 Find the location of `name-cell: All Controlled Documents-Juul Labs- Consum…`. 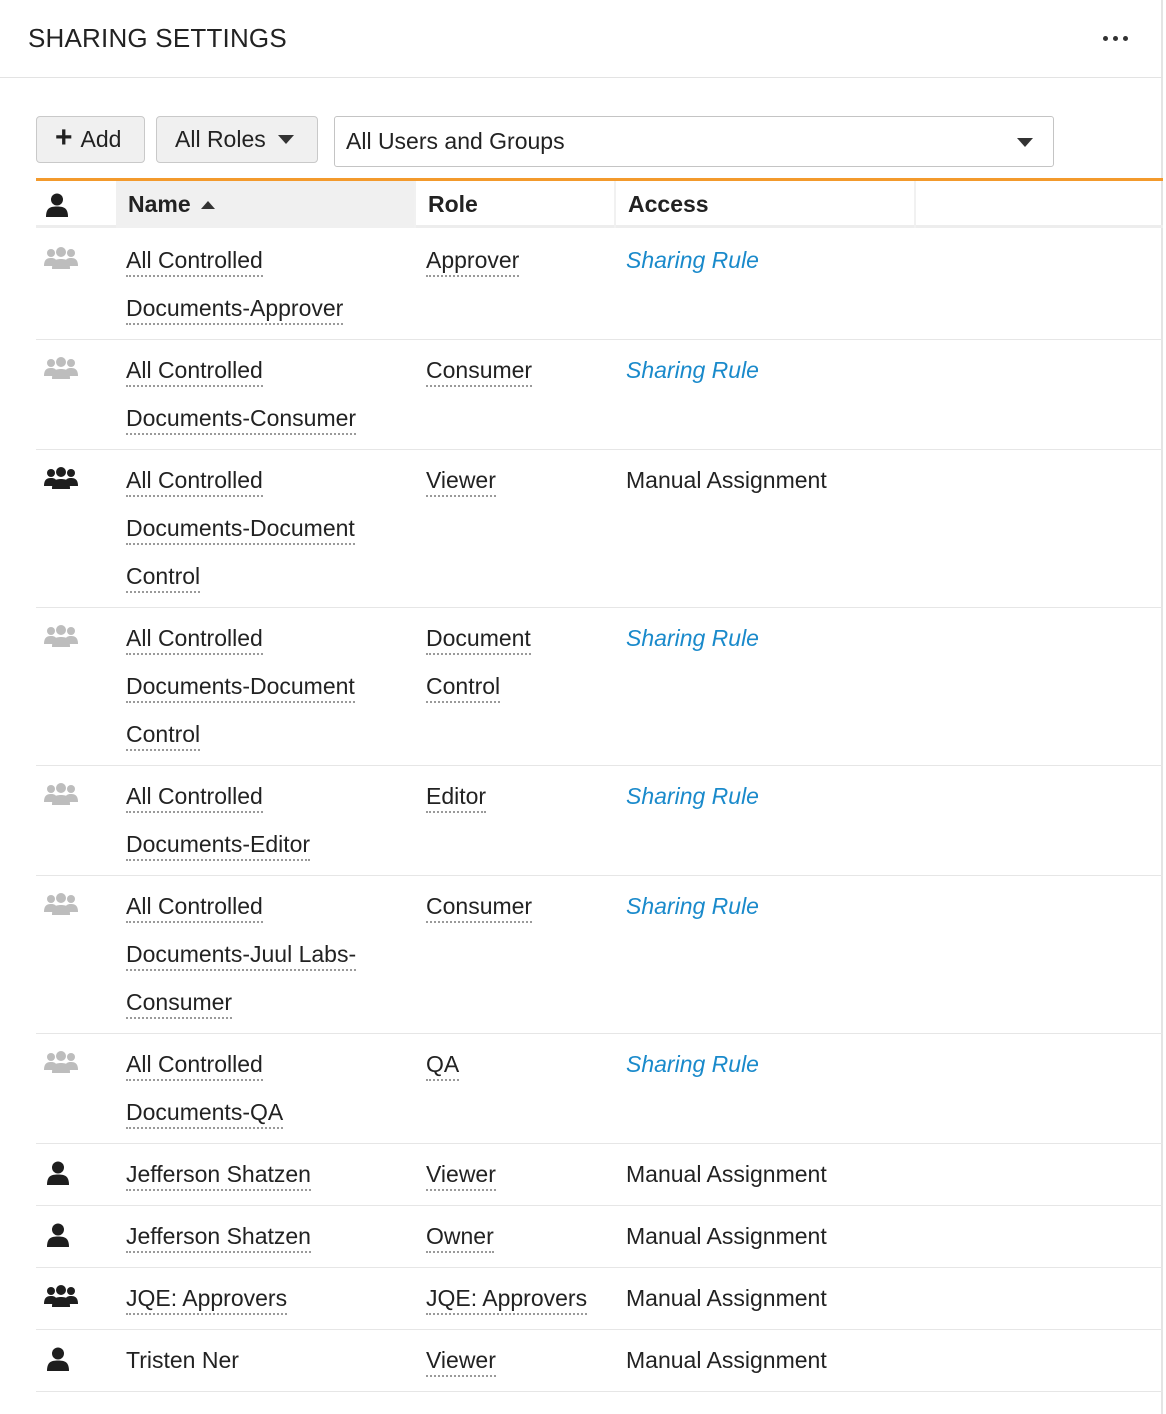

name-cell: All Controlled Documents-Juul Labs- Consum… is located at coordinates (256, 954).